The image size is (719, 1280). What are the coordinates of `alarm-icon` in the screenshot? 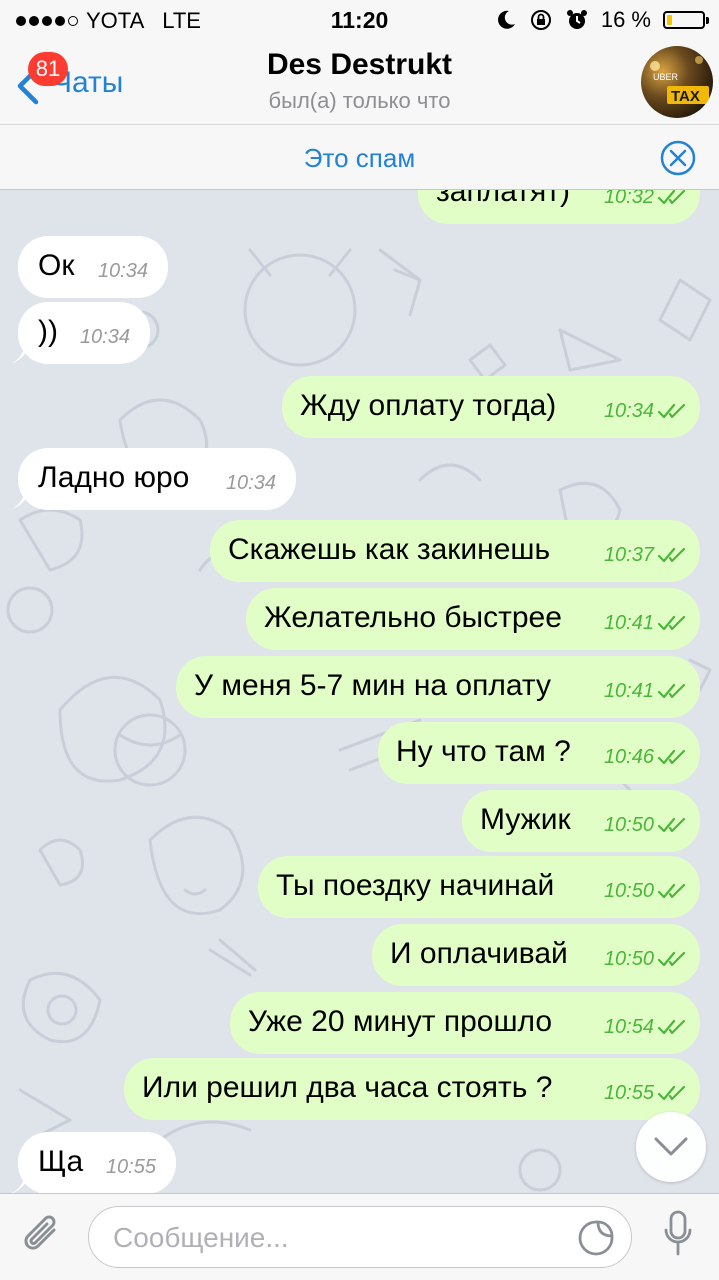 It's located at (576, 19).